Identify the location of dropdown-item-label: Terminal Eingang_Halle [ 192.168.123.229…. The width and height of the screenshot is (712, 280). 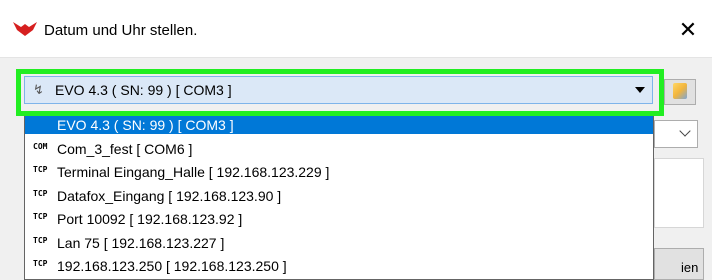
(193, 172).